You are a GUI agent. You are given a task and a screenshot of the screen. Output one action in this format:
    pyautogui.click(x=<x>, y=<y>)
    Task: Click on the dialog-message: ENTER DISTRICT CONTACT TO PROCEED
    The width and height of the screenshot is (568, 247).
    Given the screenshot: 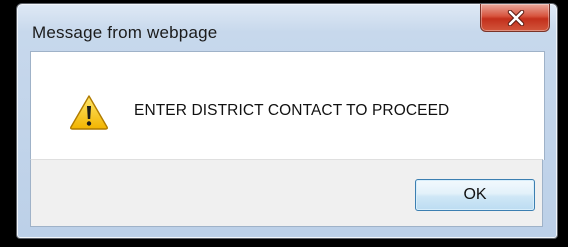 What is the action you would take?
    pyautogui.click(x=292, y=110)
    